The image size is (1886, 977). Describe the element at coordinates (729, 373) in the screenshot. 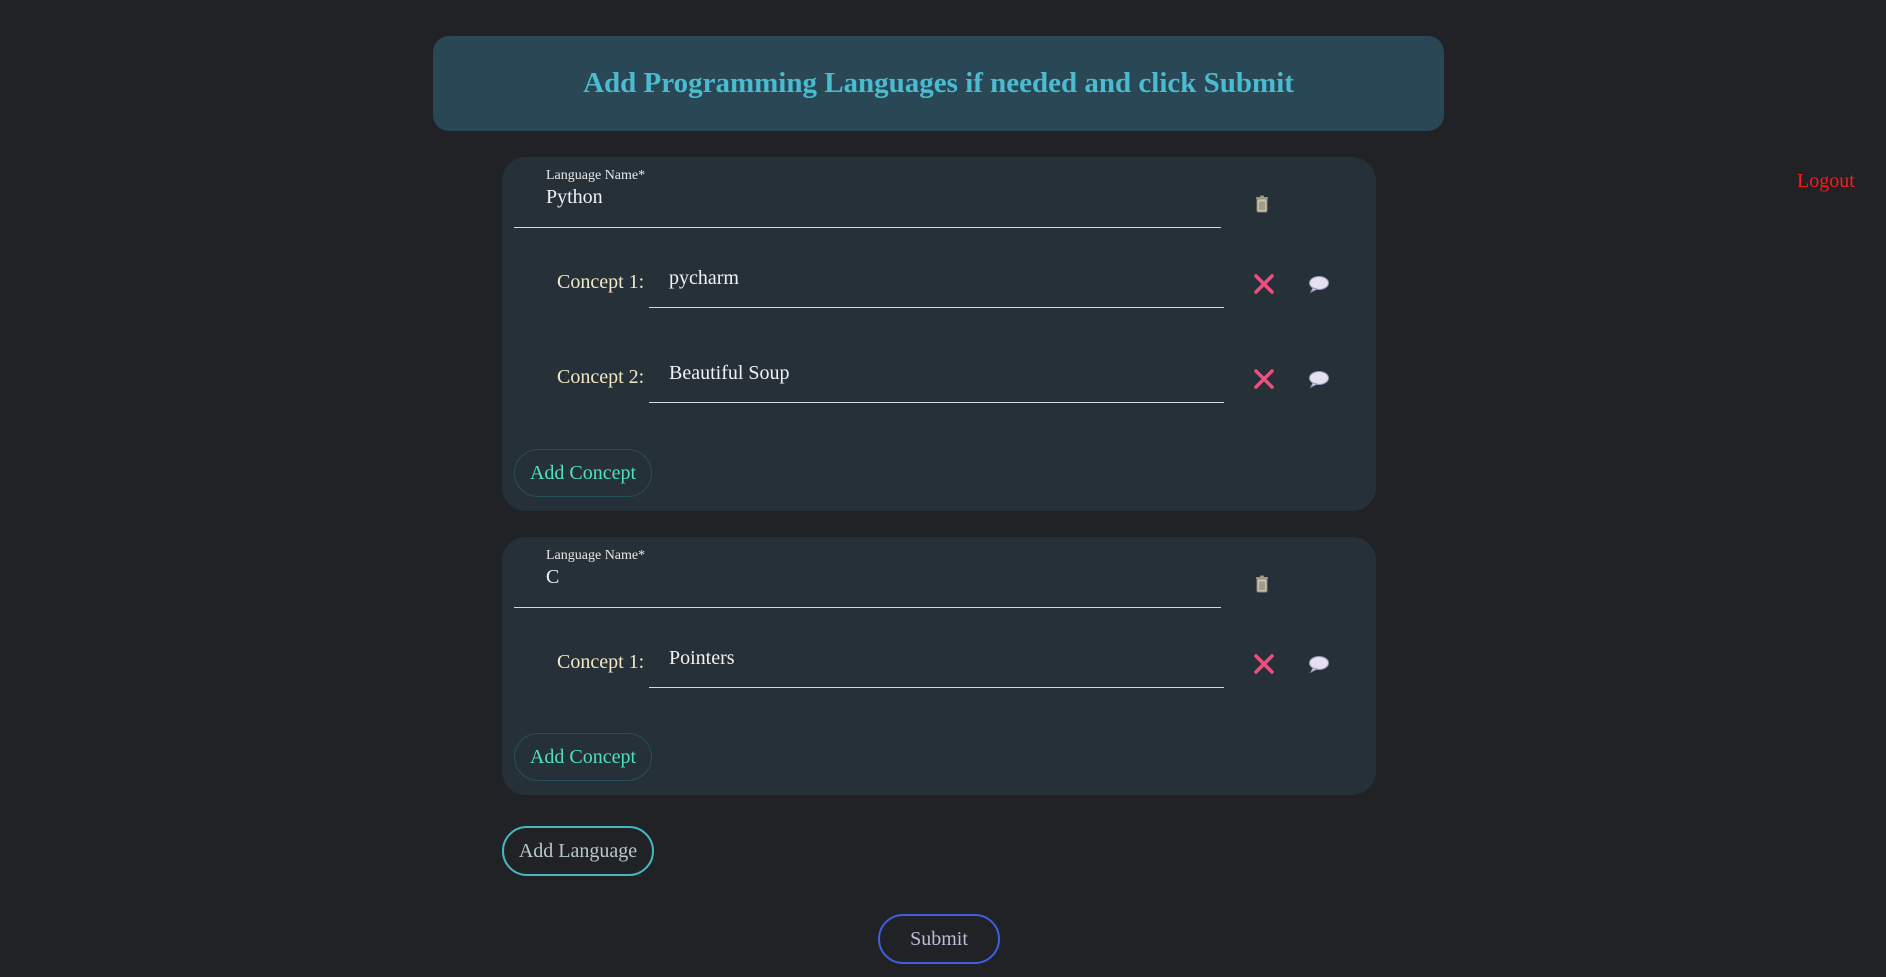

I see `concept-value: Beautiful Soup` at that location.